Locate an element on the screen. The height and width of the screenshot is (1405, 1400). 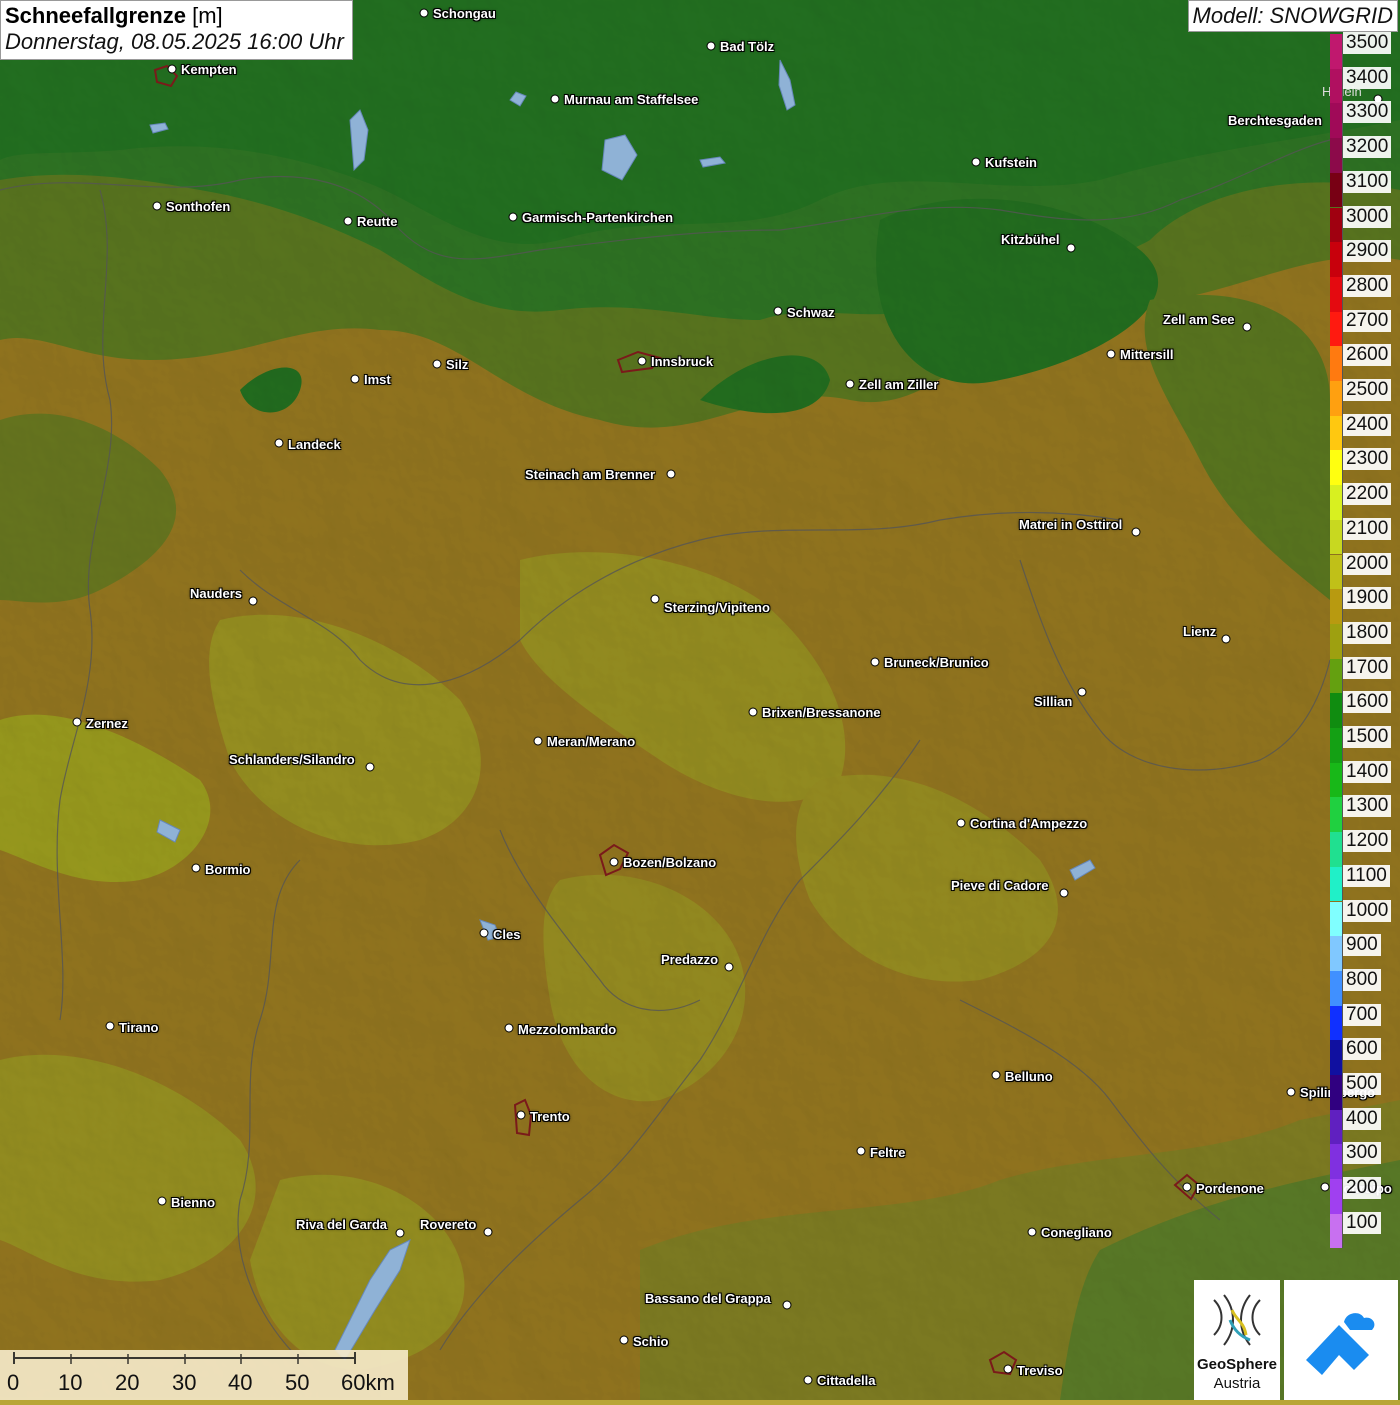
geosphere-name: GeoSphere is located at coordinates (1237, 1364).